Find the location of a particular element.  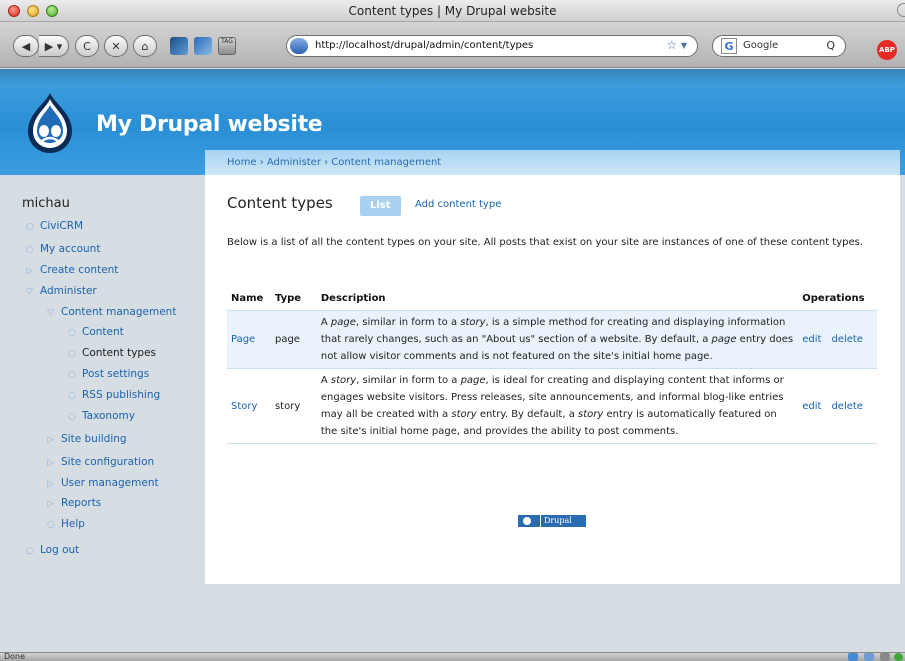

sidebar-item-administer: ▽ Administer is located at coordinates (61, 291).